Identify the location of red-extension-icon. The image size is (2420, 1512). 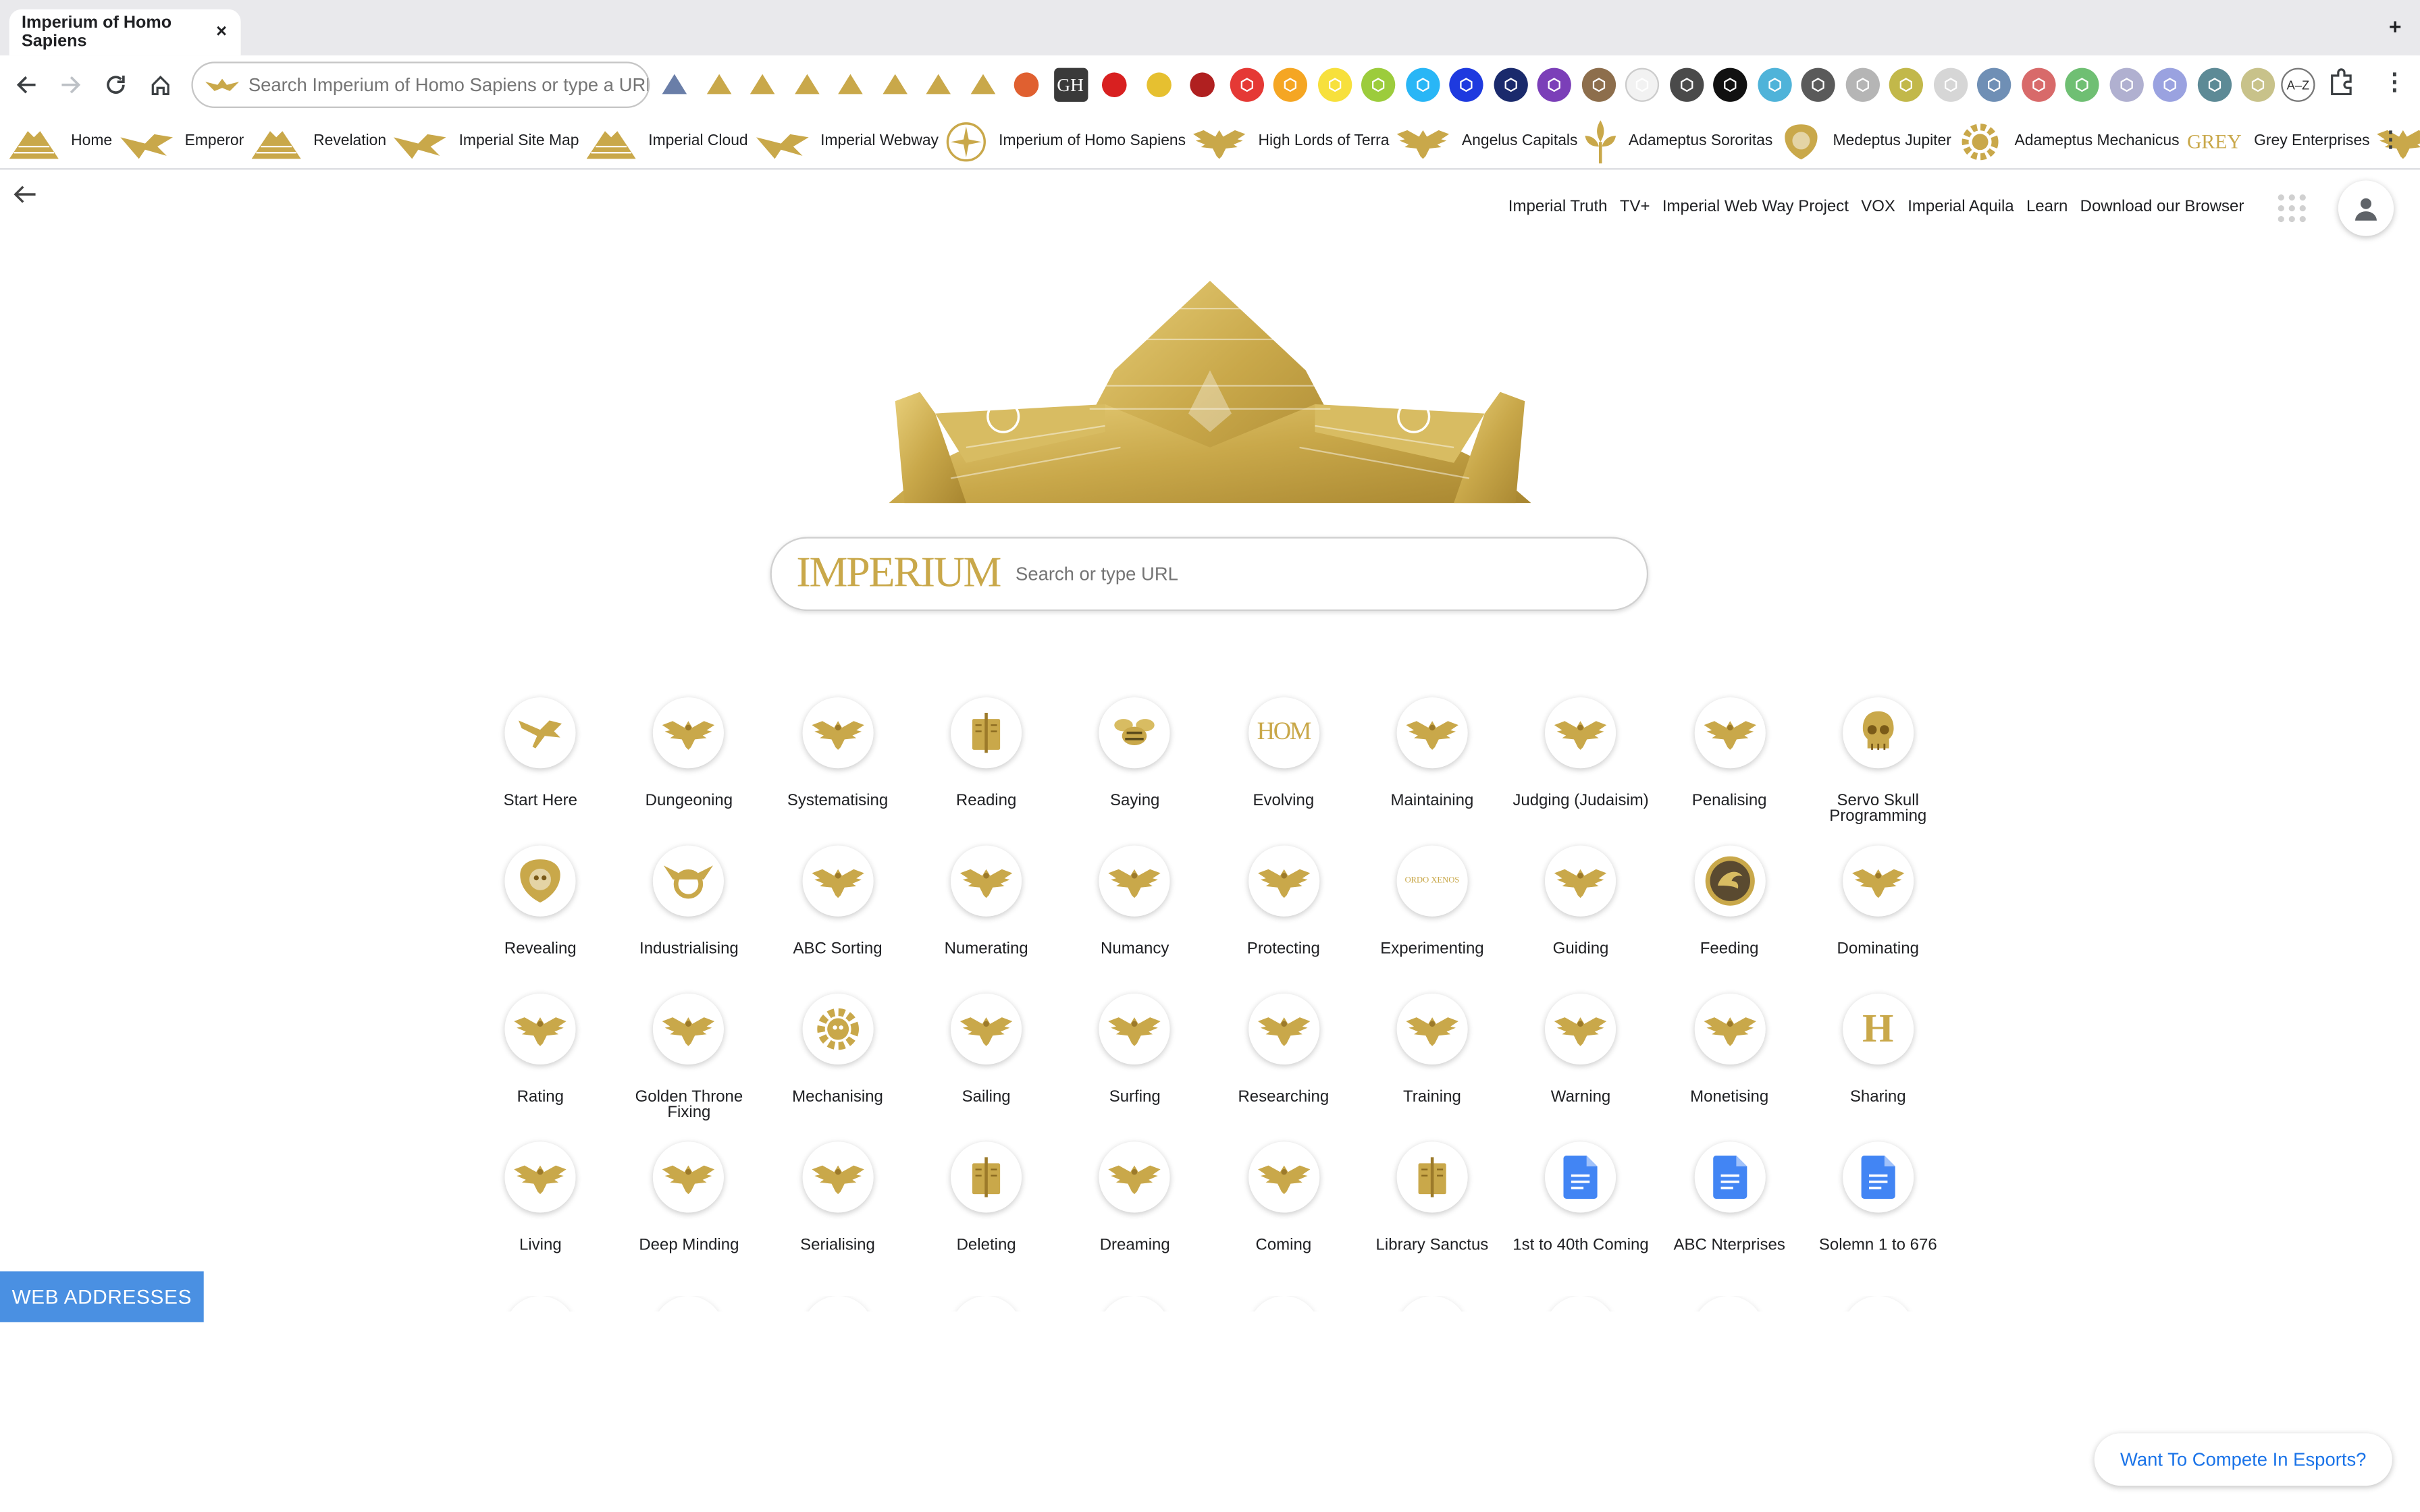
(1246, 85).